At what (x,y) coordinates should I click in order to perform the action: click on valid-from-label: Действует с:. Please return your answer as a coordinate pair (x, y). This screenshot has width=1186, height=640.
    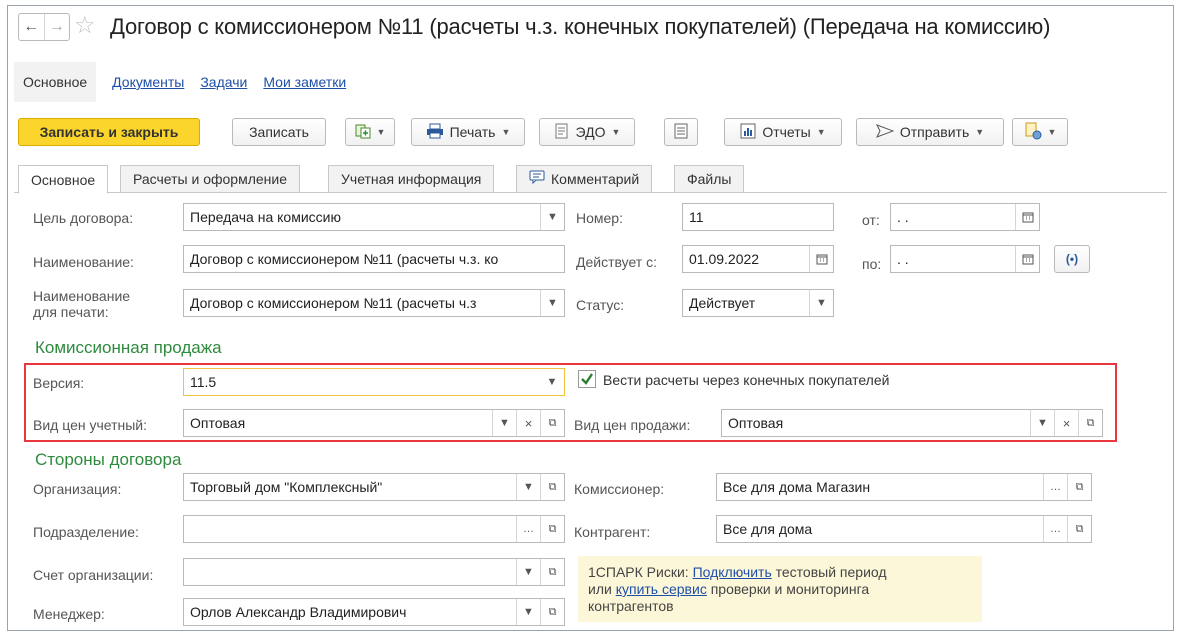
    Looking at the image, I should click on (616, 262).